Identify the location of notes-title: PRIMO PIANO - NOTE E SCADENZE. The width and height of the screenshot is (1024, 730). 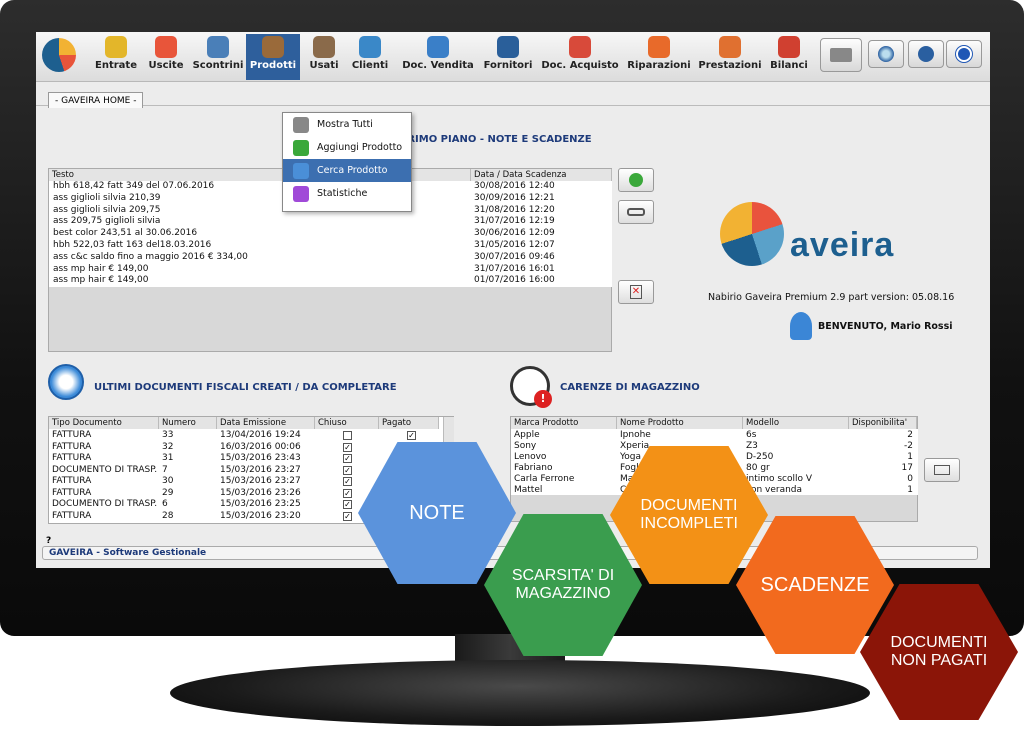
(496, 139).